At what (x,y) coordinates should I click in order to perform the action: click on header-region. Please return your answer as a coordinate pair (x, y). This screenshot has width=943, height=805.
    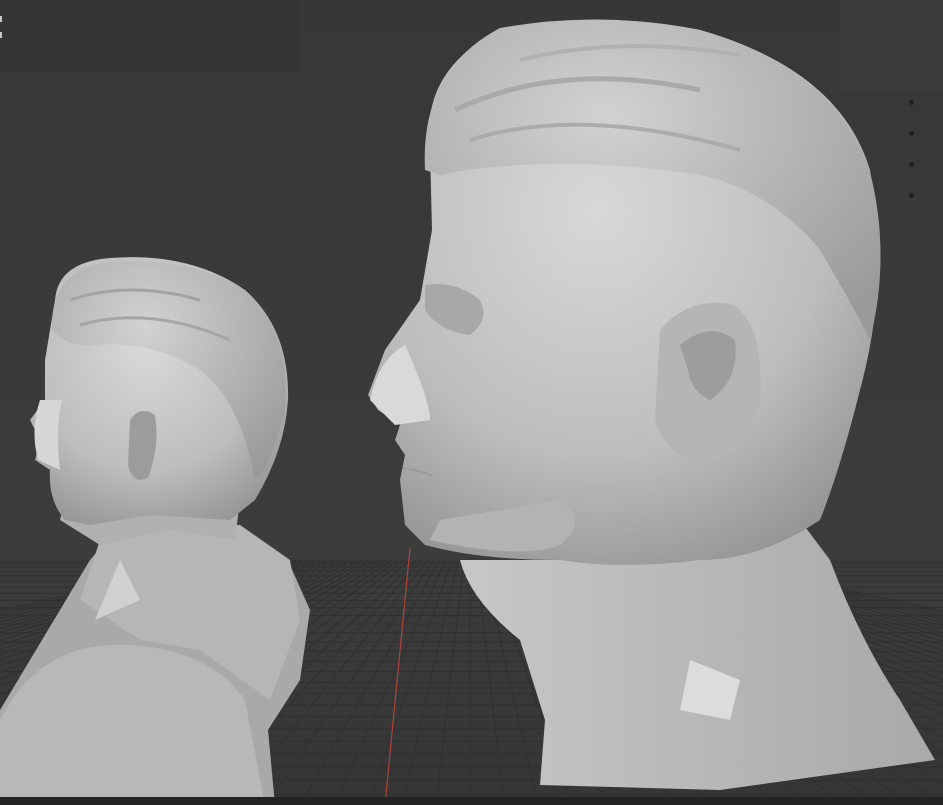
    Looking at the image, I should click on (150, 36).